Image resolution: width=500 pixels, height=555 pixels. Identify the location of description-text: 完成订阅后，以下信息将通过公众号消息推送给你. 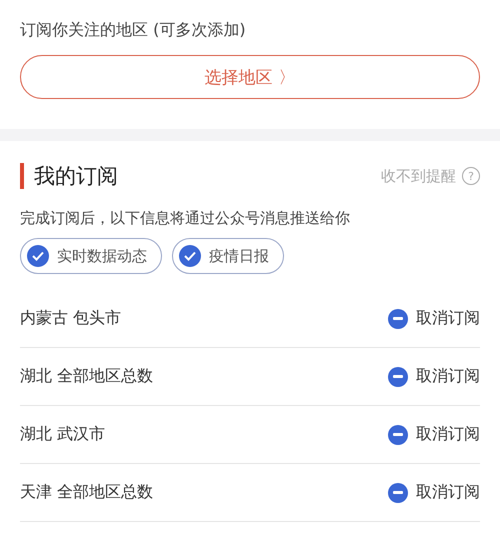
(185, 218).